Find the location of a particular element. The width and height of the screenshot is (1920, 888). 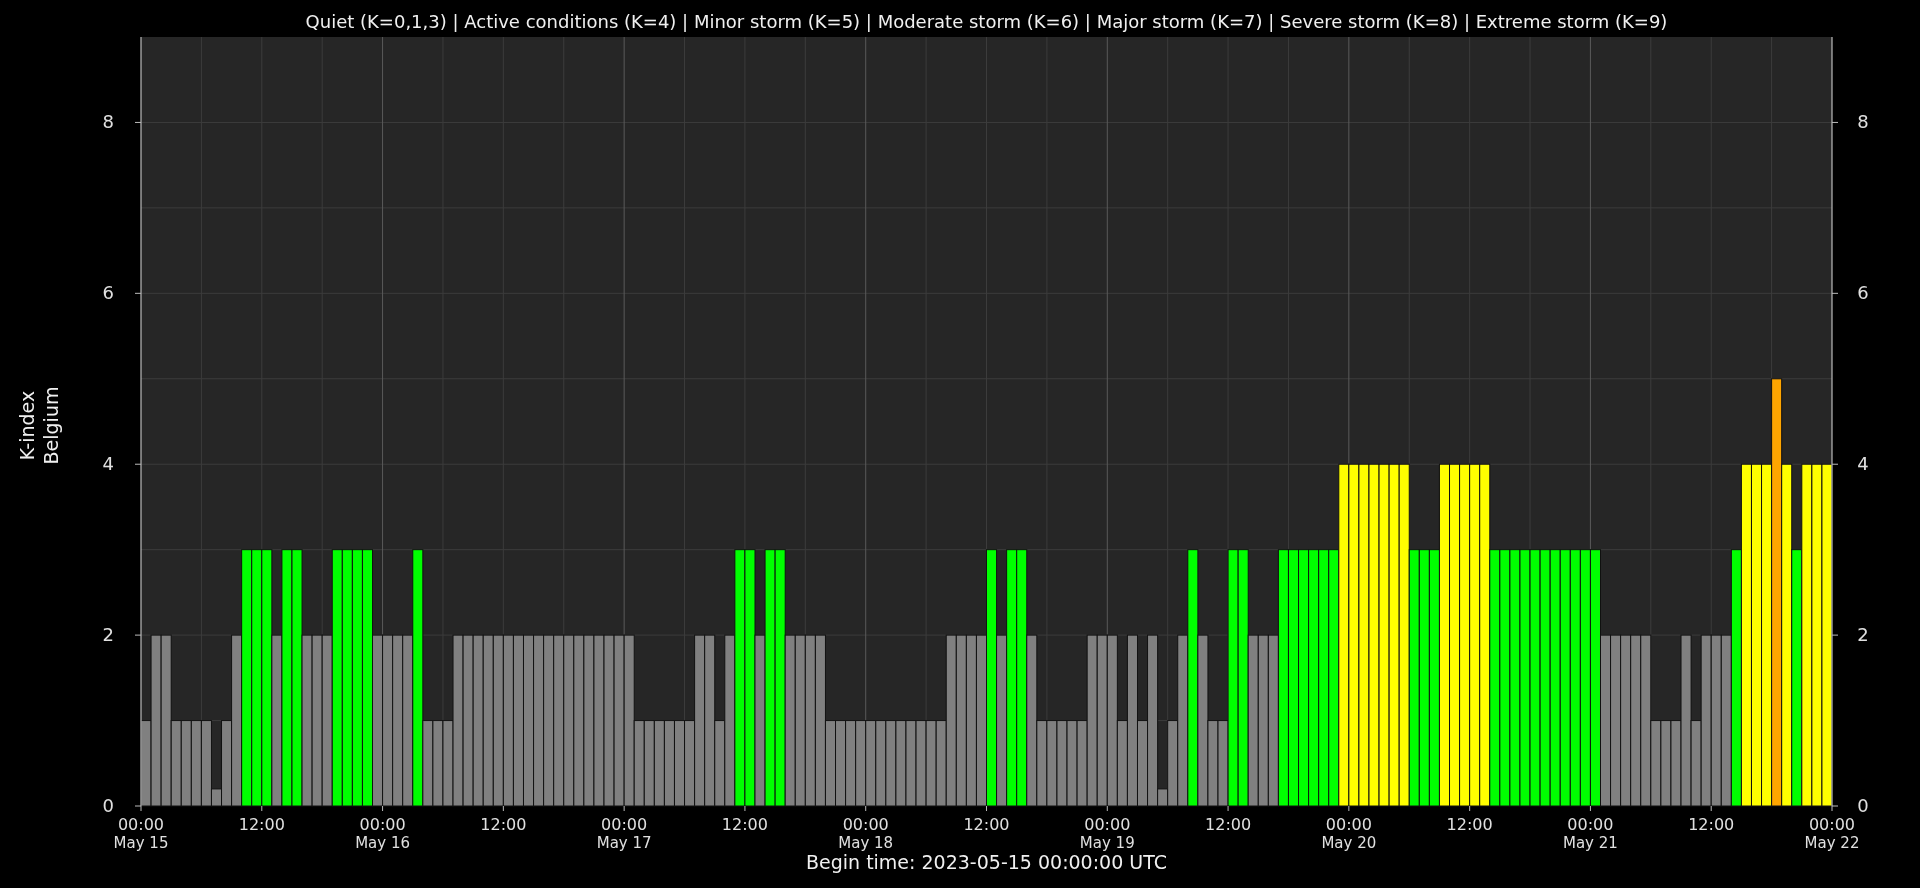

date-label: May 16 is located at coordinates (382, 843).